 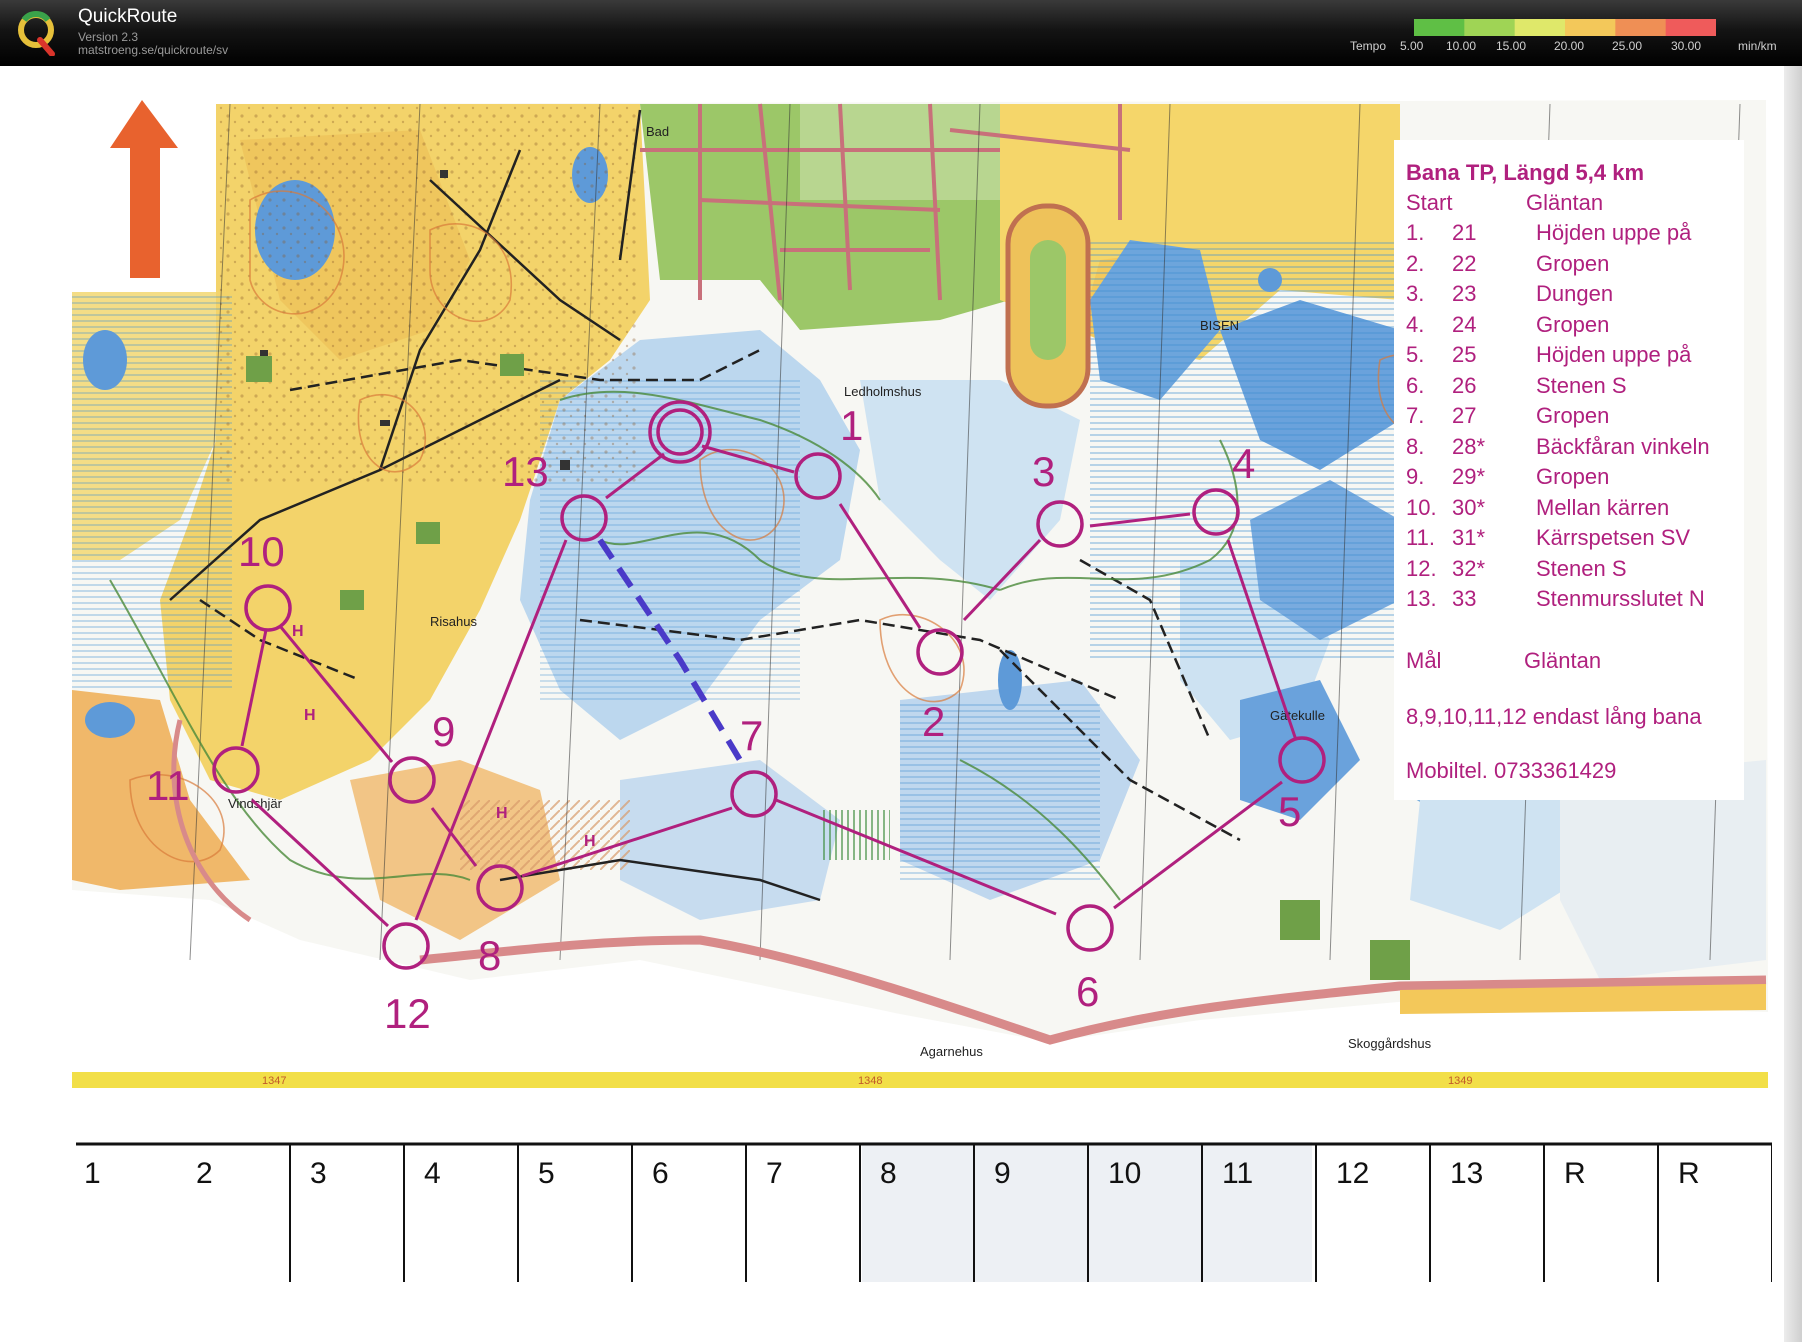 What do you see at coordinates (1421, 568) in the screenshot?
I see `legend-control-number: 12.` at bounding box center [1421, 568].